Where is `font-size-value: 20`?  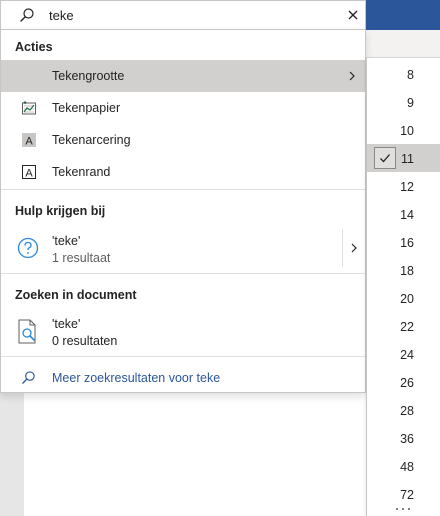
font-size-value: 20 is located at coordinates (407, 299).